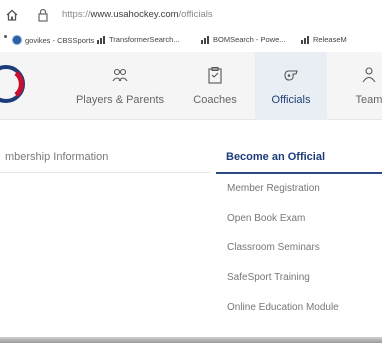 The height and width of the screenshot is (343, 382). I want to click on online-education-module-link: Online Education Module, so click(283, 307).